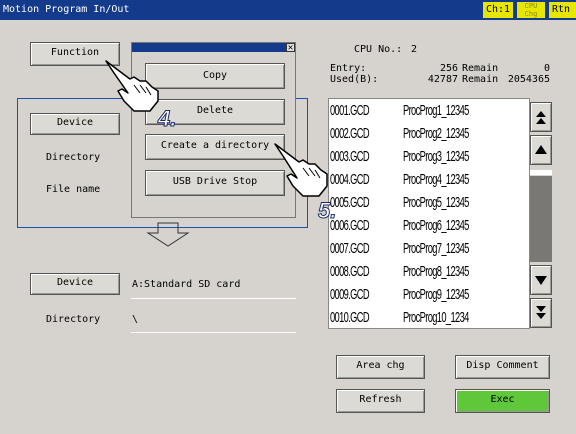 This screenshot has height=434, width=576. What do you see at coordinates (215, 147) in the screenshot?
I see `create-directory-button: Create a directory` at bounding box center [215, 147].